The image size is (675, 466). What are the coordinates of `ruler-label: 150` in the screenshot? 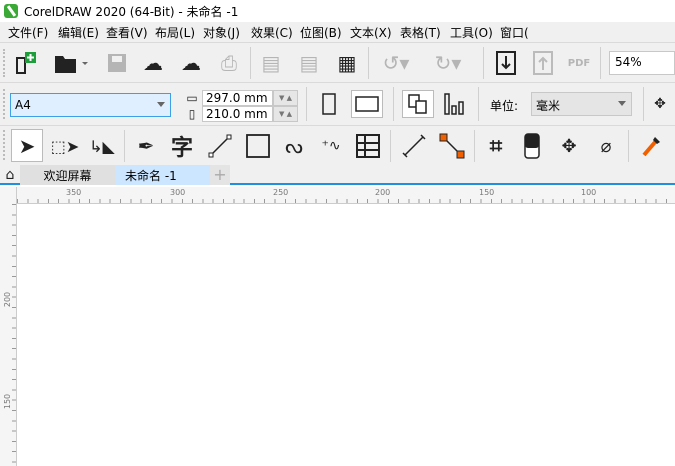 It's located at (487, 192).